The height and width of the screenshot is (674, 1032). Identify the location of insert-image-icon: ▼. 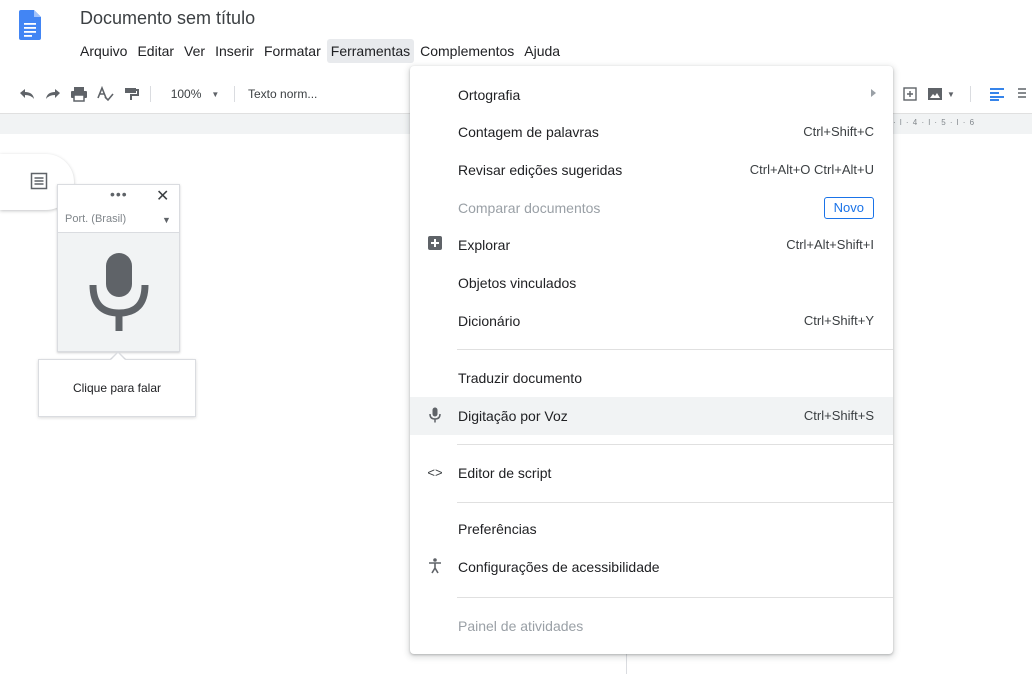
(941, 94).